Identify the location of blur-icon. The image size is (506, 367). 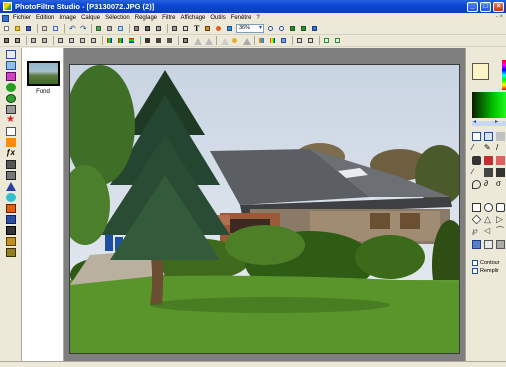
(185, 40).